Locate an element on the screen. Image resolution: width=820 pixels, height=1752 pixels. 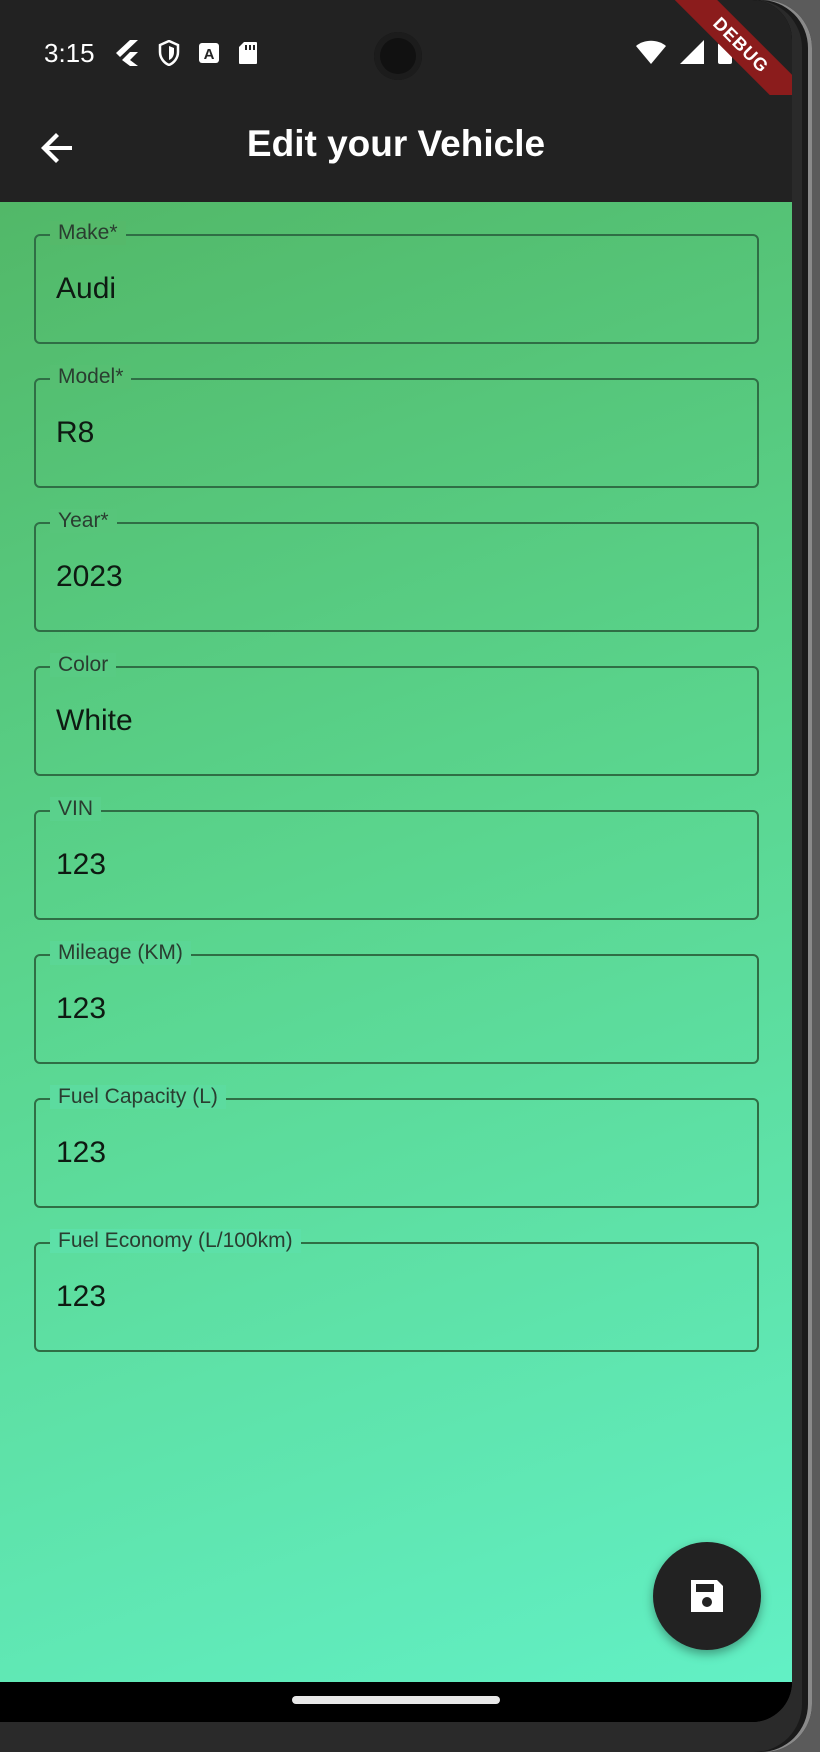
fuel-economy-value: 123 is located at coordinates (81, 1297).